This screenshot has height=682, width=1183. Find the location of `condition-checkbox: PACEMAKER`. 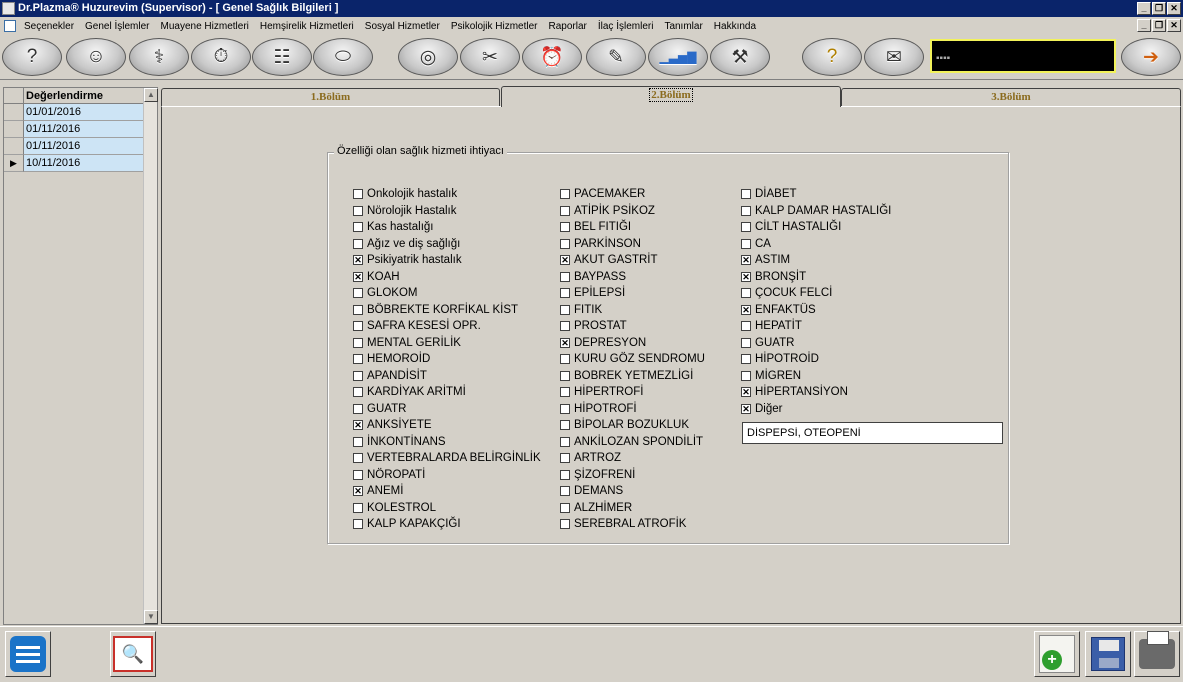

condition-checkbox: PACEMAKER is located at coordinates (632, 194).